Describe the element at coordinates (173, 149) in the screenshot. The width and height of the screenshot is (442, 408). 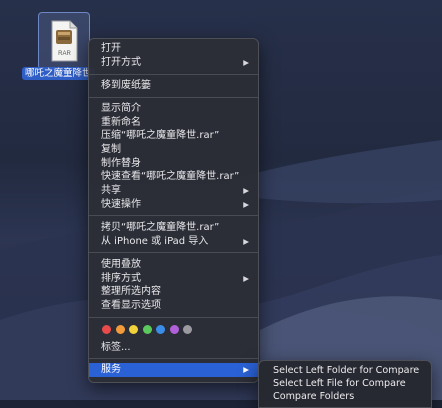
I see `menu-item-duplicate: 复制` at that location.